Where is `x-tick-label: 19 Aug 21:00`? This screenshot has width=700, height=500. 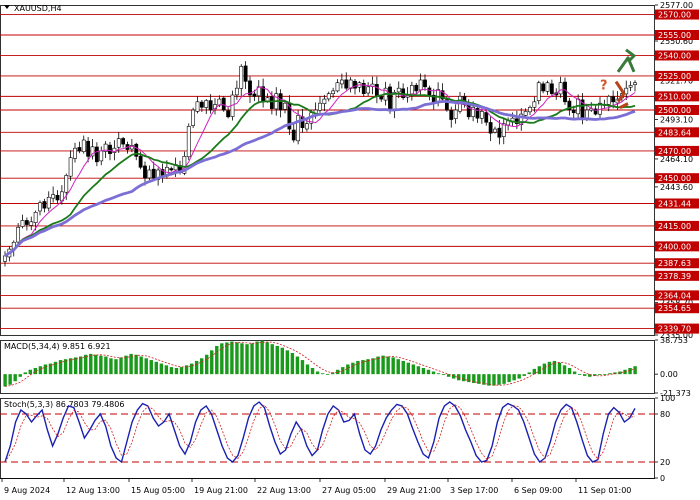 x-tick-label: 19 Aug 21:00 is located at coordinates (221, 490).